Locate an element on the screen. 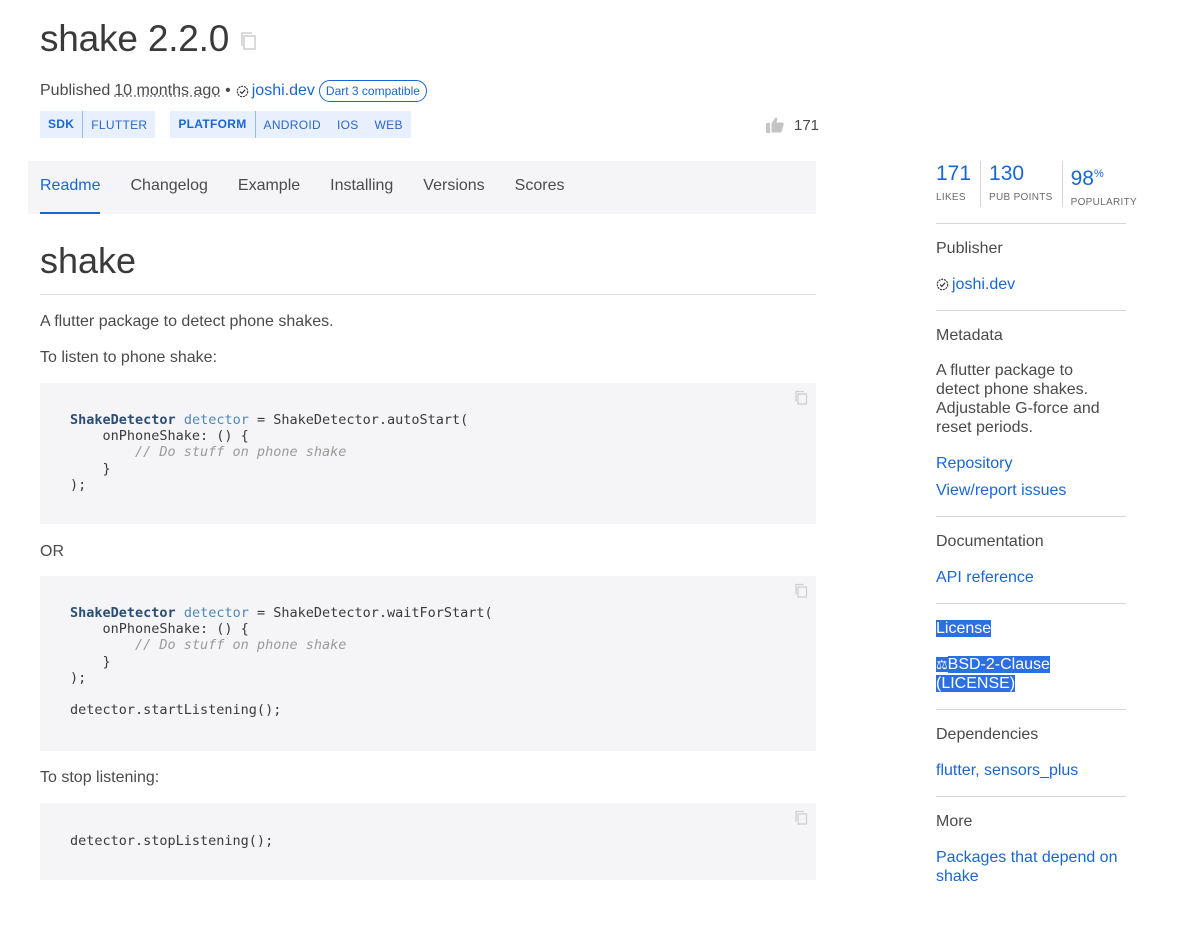  tab-changelog: Changelog is located at coordinates (168, 187).